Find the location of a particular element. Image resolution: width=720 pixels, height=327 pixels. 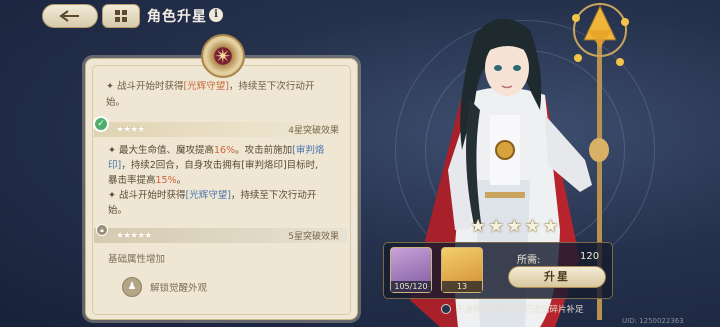

base-attribute-text: 基础属性增加 is located at coordinates (137, 259).